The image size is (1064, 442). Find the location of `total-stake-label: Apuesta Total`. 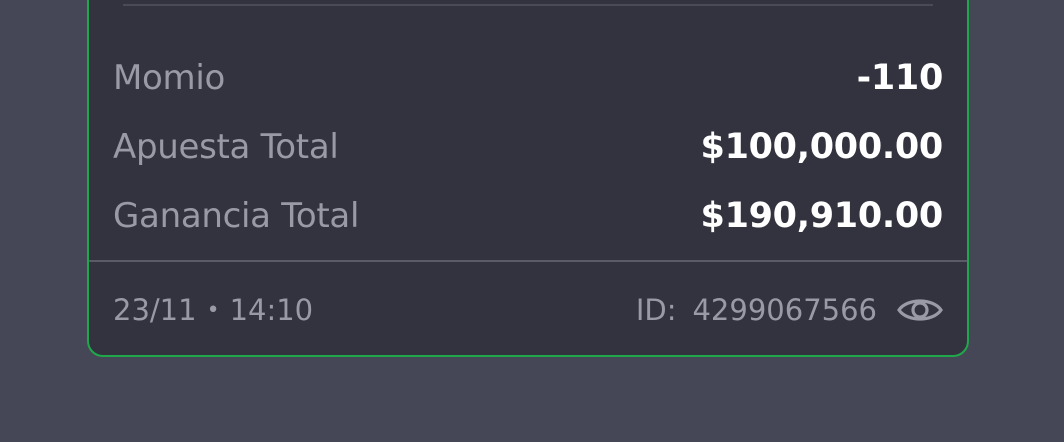

total-stake-label: Apuesta Total is located at coordinates (226, 147).